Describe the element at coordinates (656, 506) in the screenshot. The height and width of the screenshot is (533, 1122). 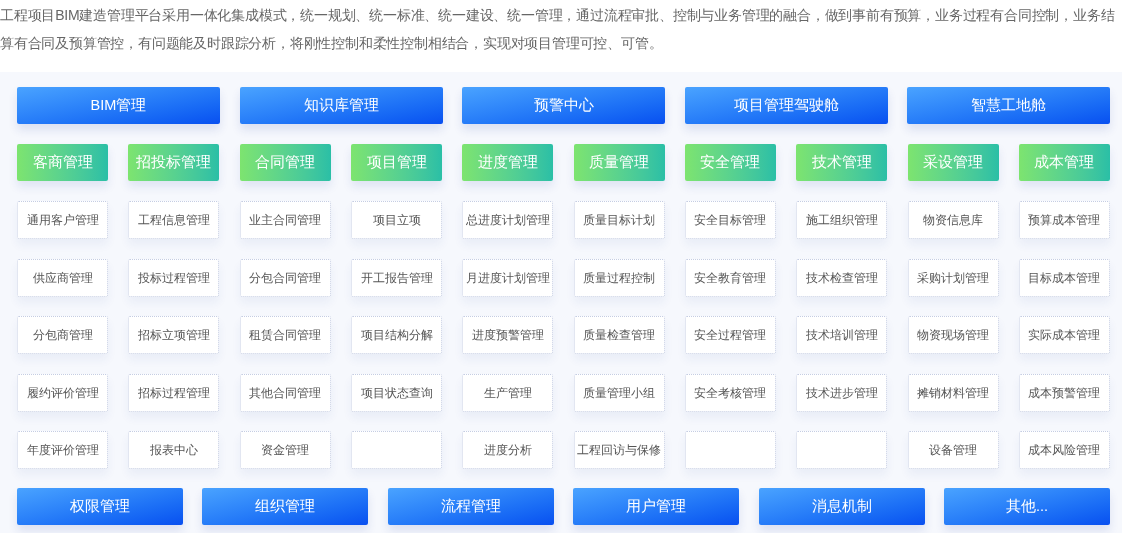
I see `system-module-button: 用户管理` at that location.